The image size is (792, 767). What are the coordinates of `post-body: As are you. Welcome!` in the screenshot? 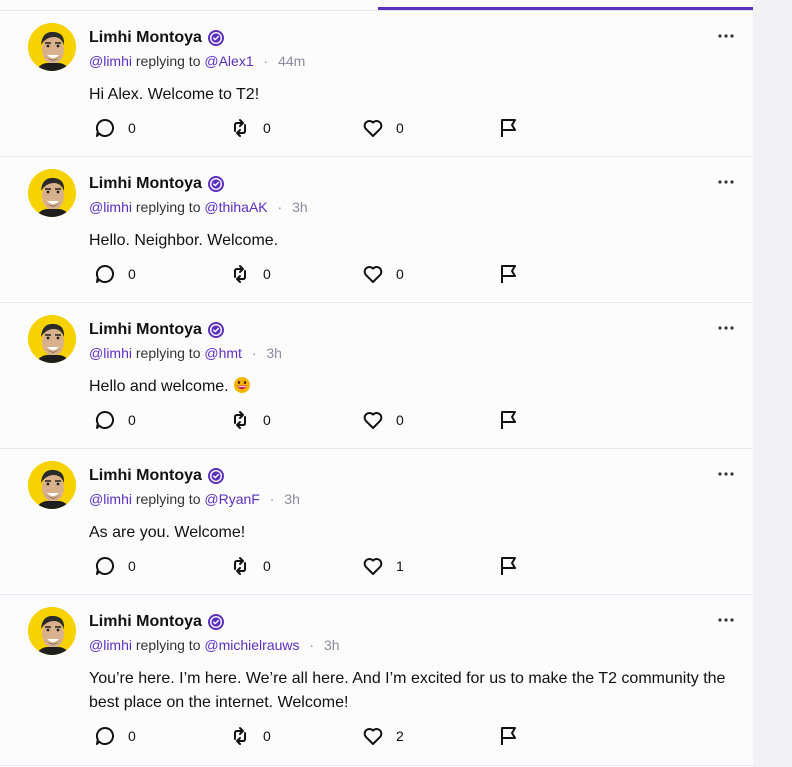 It's located at (414, 533).